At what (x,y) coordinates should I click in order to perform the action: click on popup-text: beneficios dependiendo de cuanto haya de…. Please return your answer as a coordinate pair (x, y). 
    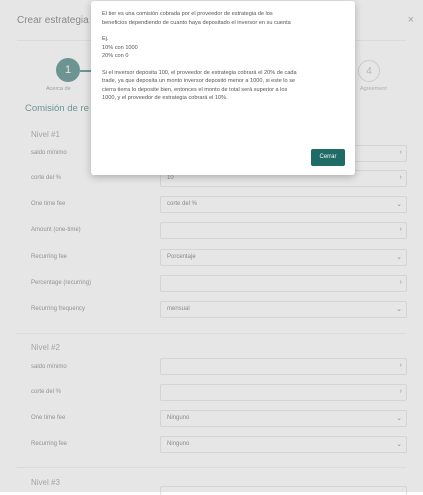
    Looking at the image, I should click on (196, 22).